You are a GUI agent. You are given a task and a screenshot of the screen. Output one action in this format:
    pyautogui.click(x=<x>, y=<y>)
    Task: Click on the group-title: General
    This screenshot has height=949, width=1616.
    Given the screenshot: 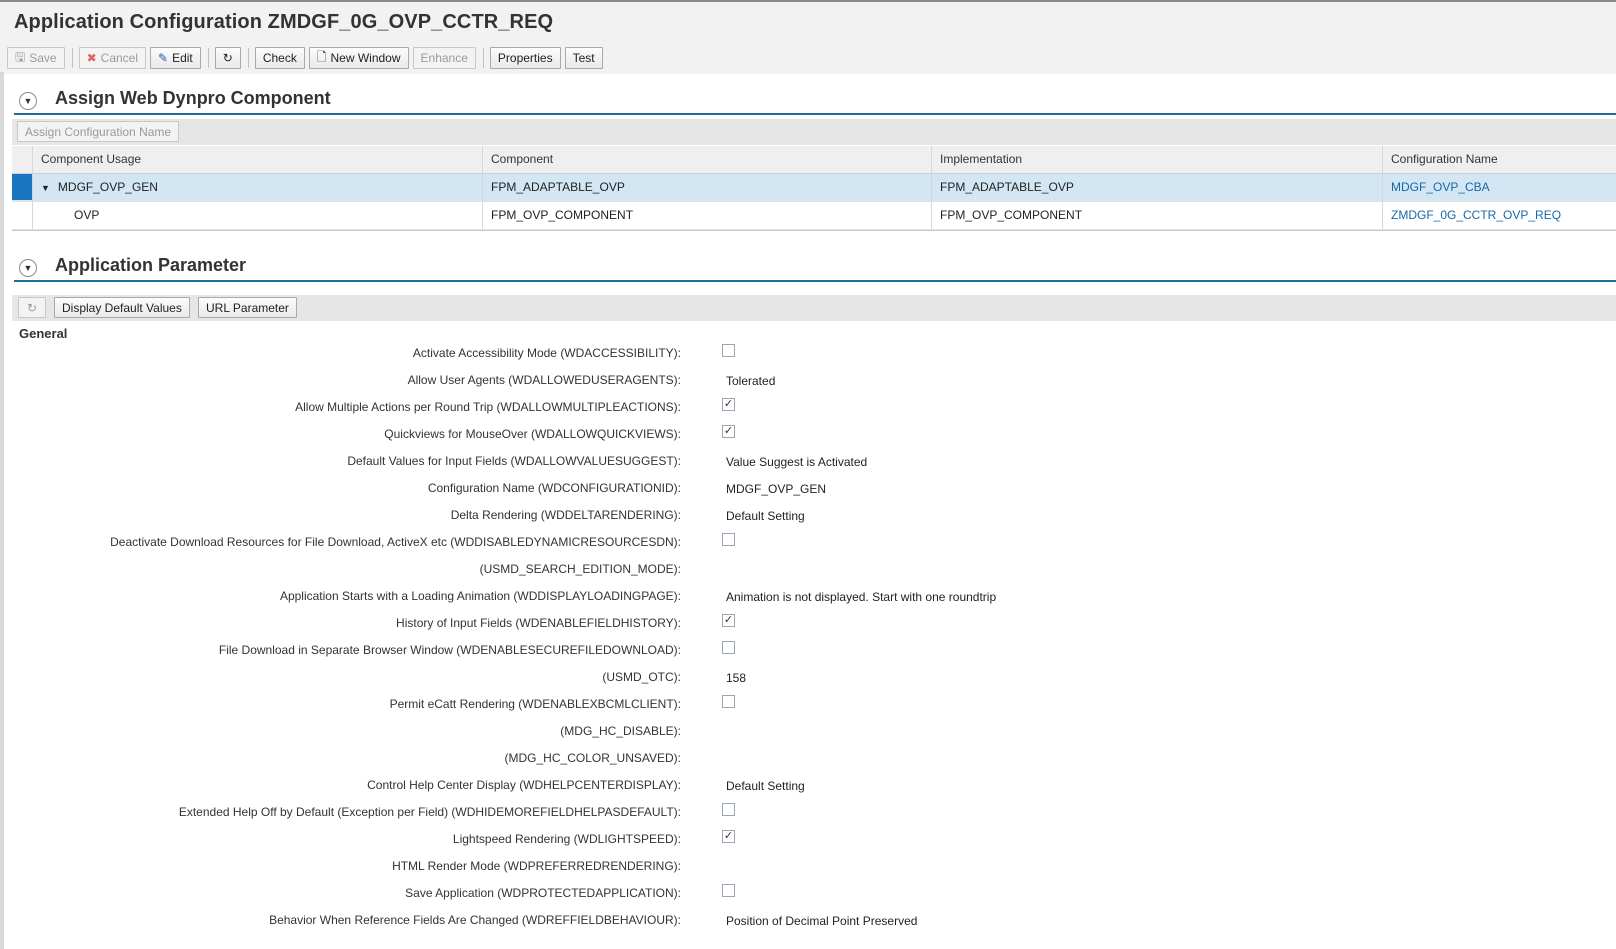 What is the action you would take?
    pyautogui.click(x=43, y=333)
    